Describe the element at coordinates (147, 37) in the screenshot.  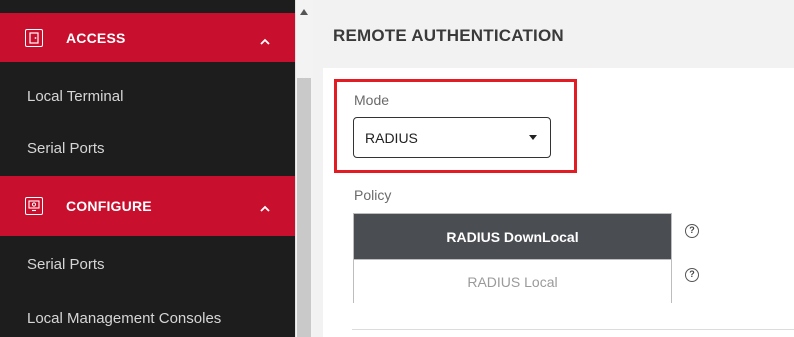
I see `sidebar-section-access: ACCESS` at that location.